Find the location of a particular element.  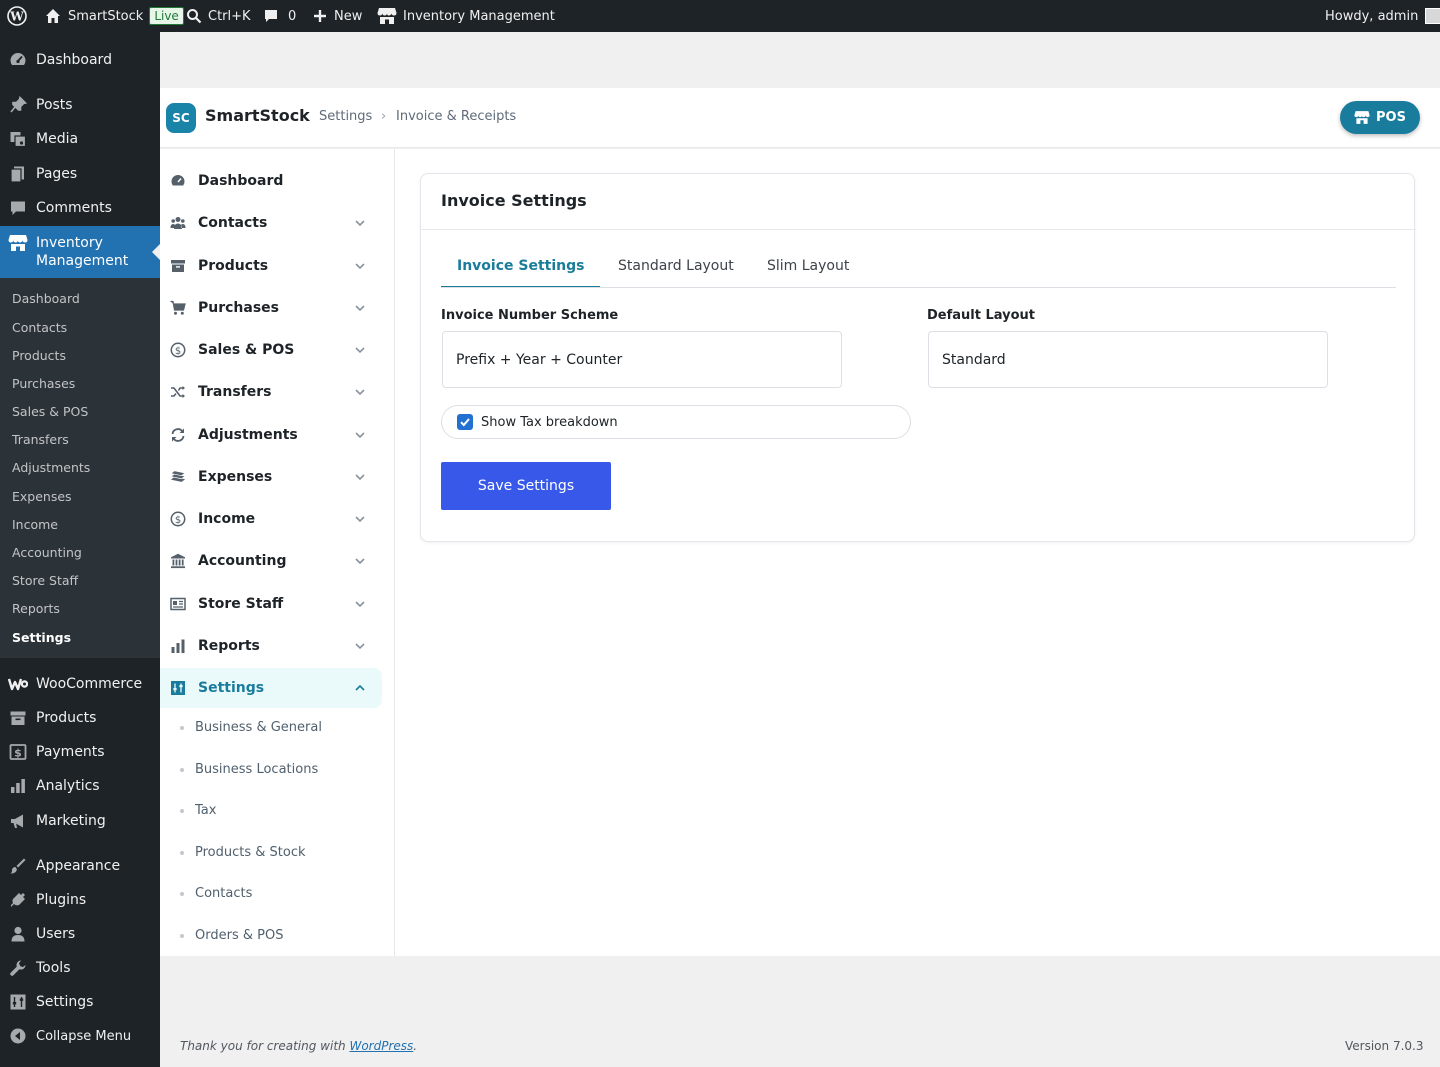

pos-button: POS is located at coordinates (1380, 117).